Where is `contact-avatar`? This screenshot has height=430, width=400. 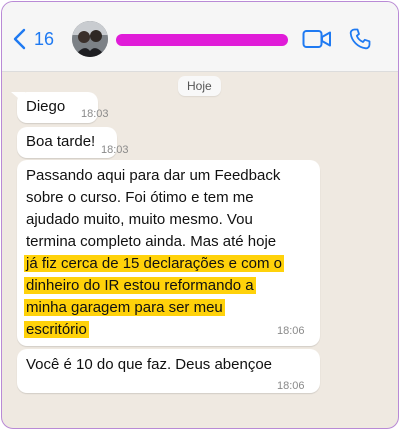
contact-avatar is located at coordinates (90, 39).